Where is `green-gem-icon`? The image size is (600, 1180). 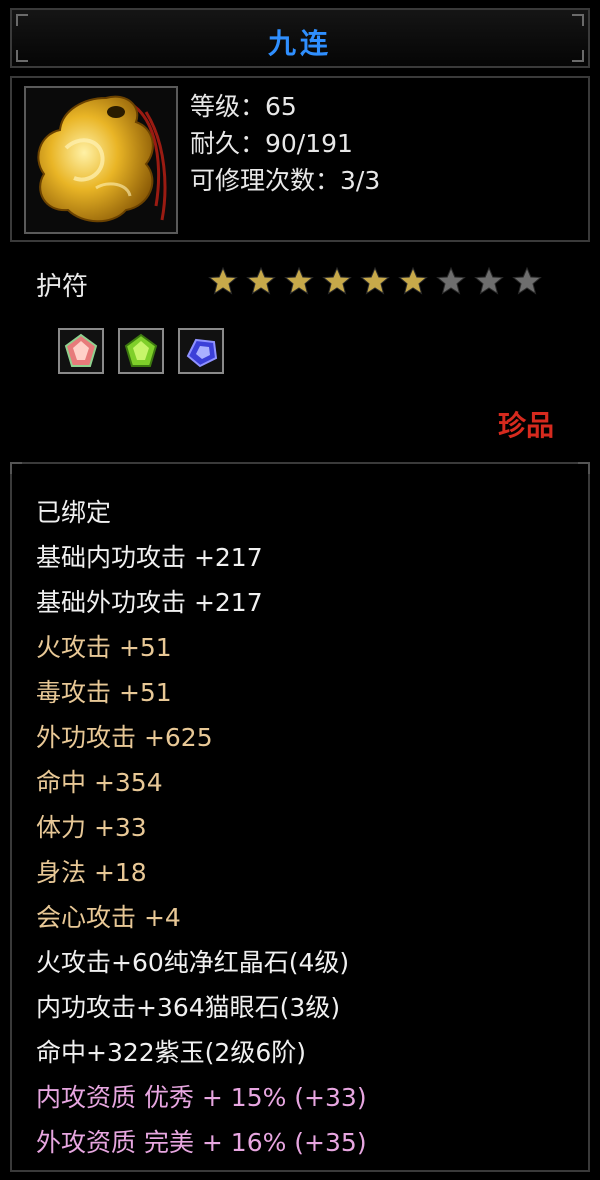 green-gem-icon is located at coordinates (141, 350).